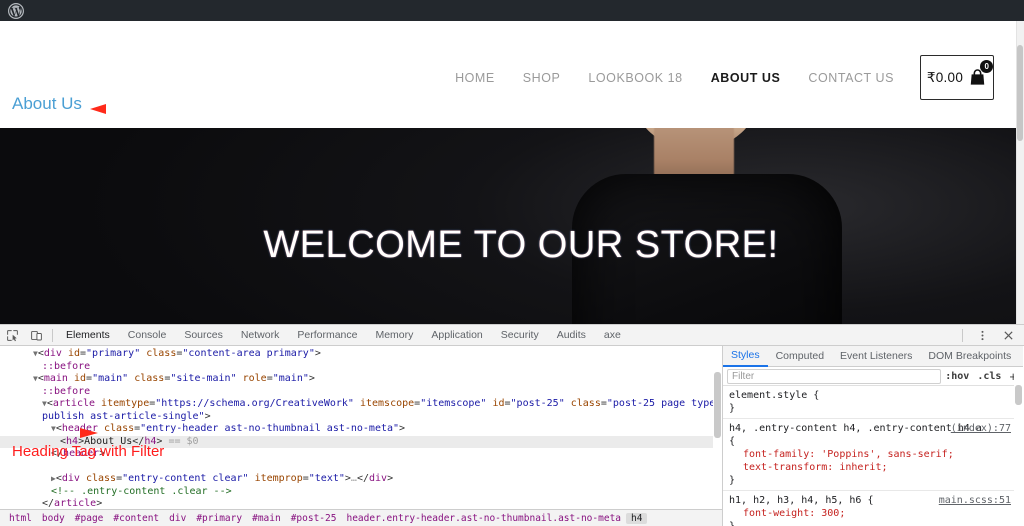  Describe the element at coordinates (88, 451) in the screenshot. I see `annotation-heading-tag-with-filter: Heading Tag with Filter` at that location.